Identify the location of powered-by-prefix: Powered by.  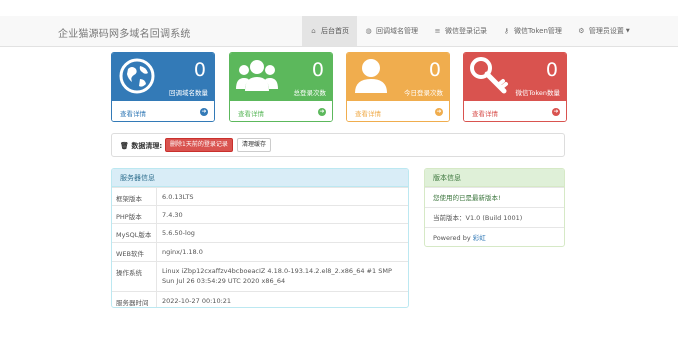
(452, 238).